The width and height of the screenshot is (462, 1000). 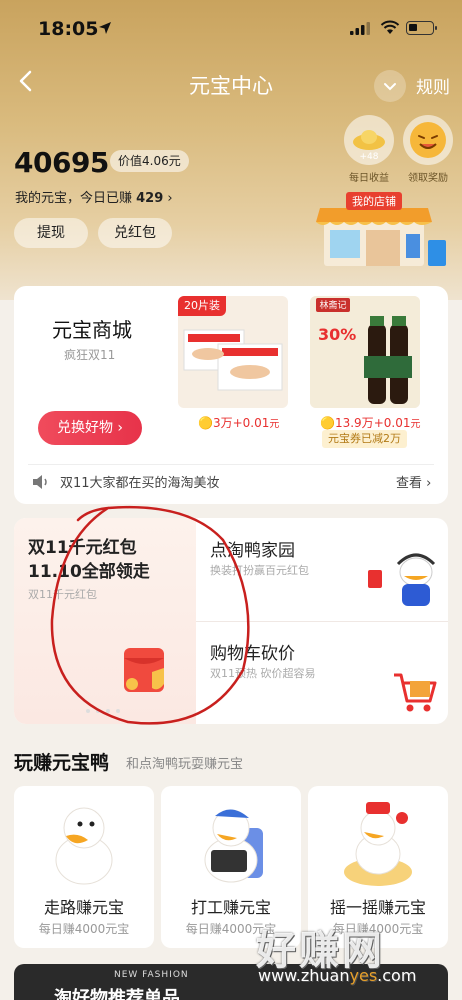 I want to click on my-coins-line: 我的元宝，今日已赚 429 ›, so click(x=94, y=196).